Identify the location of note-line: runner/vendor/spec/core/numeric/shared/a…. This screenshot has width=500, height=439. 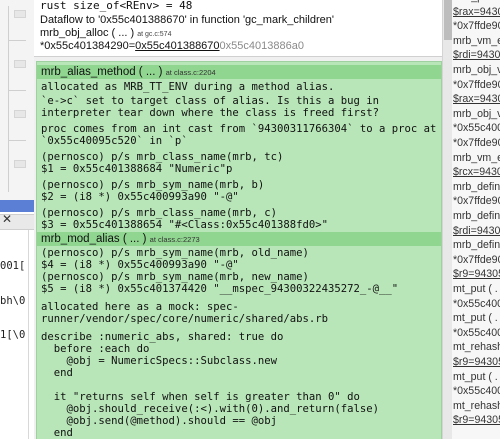
(185, 319).